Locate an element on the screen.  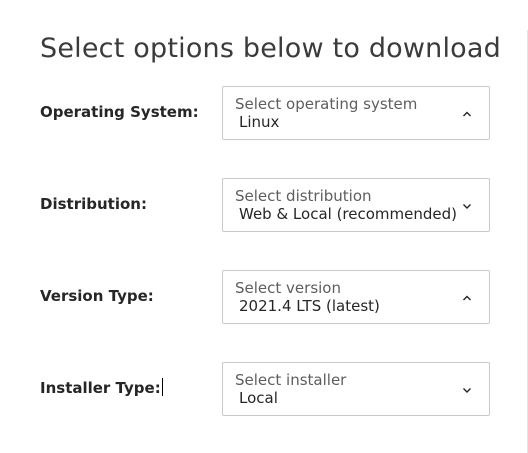
version-select: Select version 2021.4 LTS (latest) is located at coordinates (356, 297).